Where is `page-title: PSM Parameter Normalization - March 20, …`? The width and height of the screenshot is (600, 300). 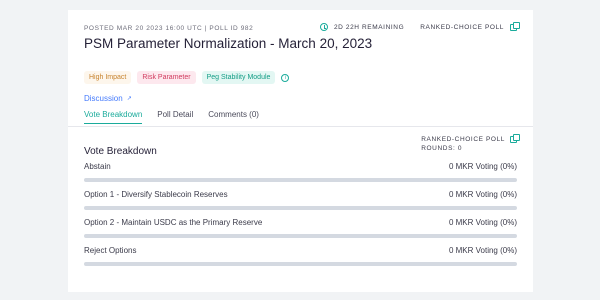
page-title: PSM Parameter Normalization - March 20, … is located at coordinates (228, 43).